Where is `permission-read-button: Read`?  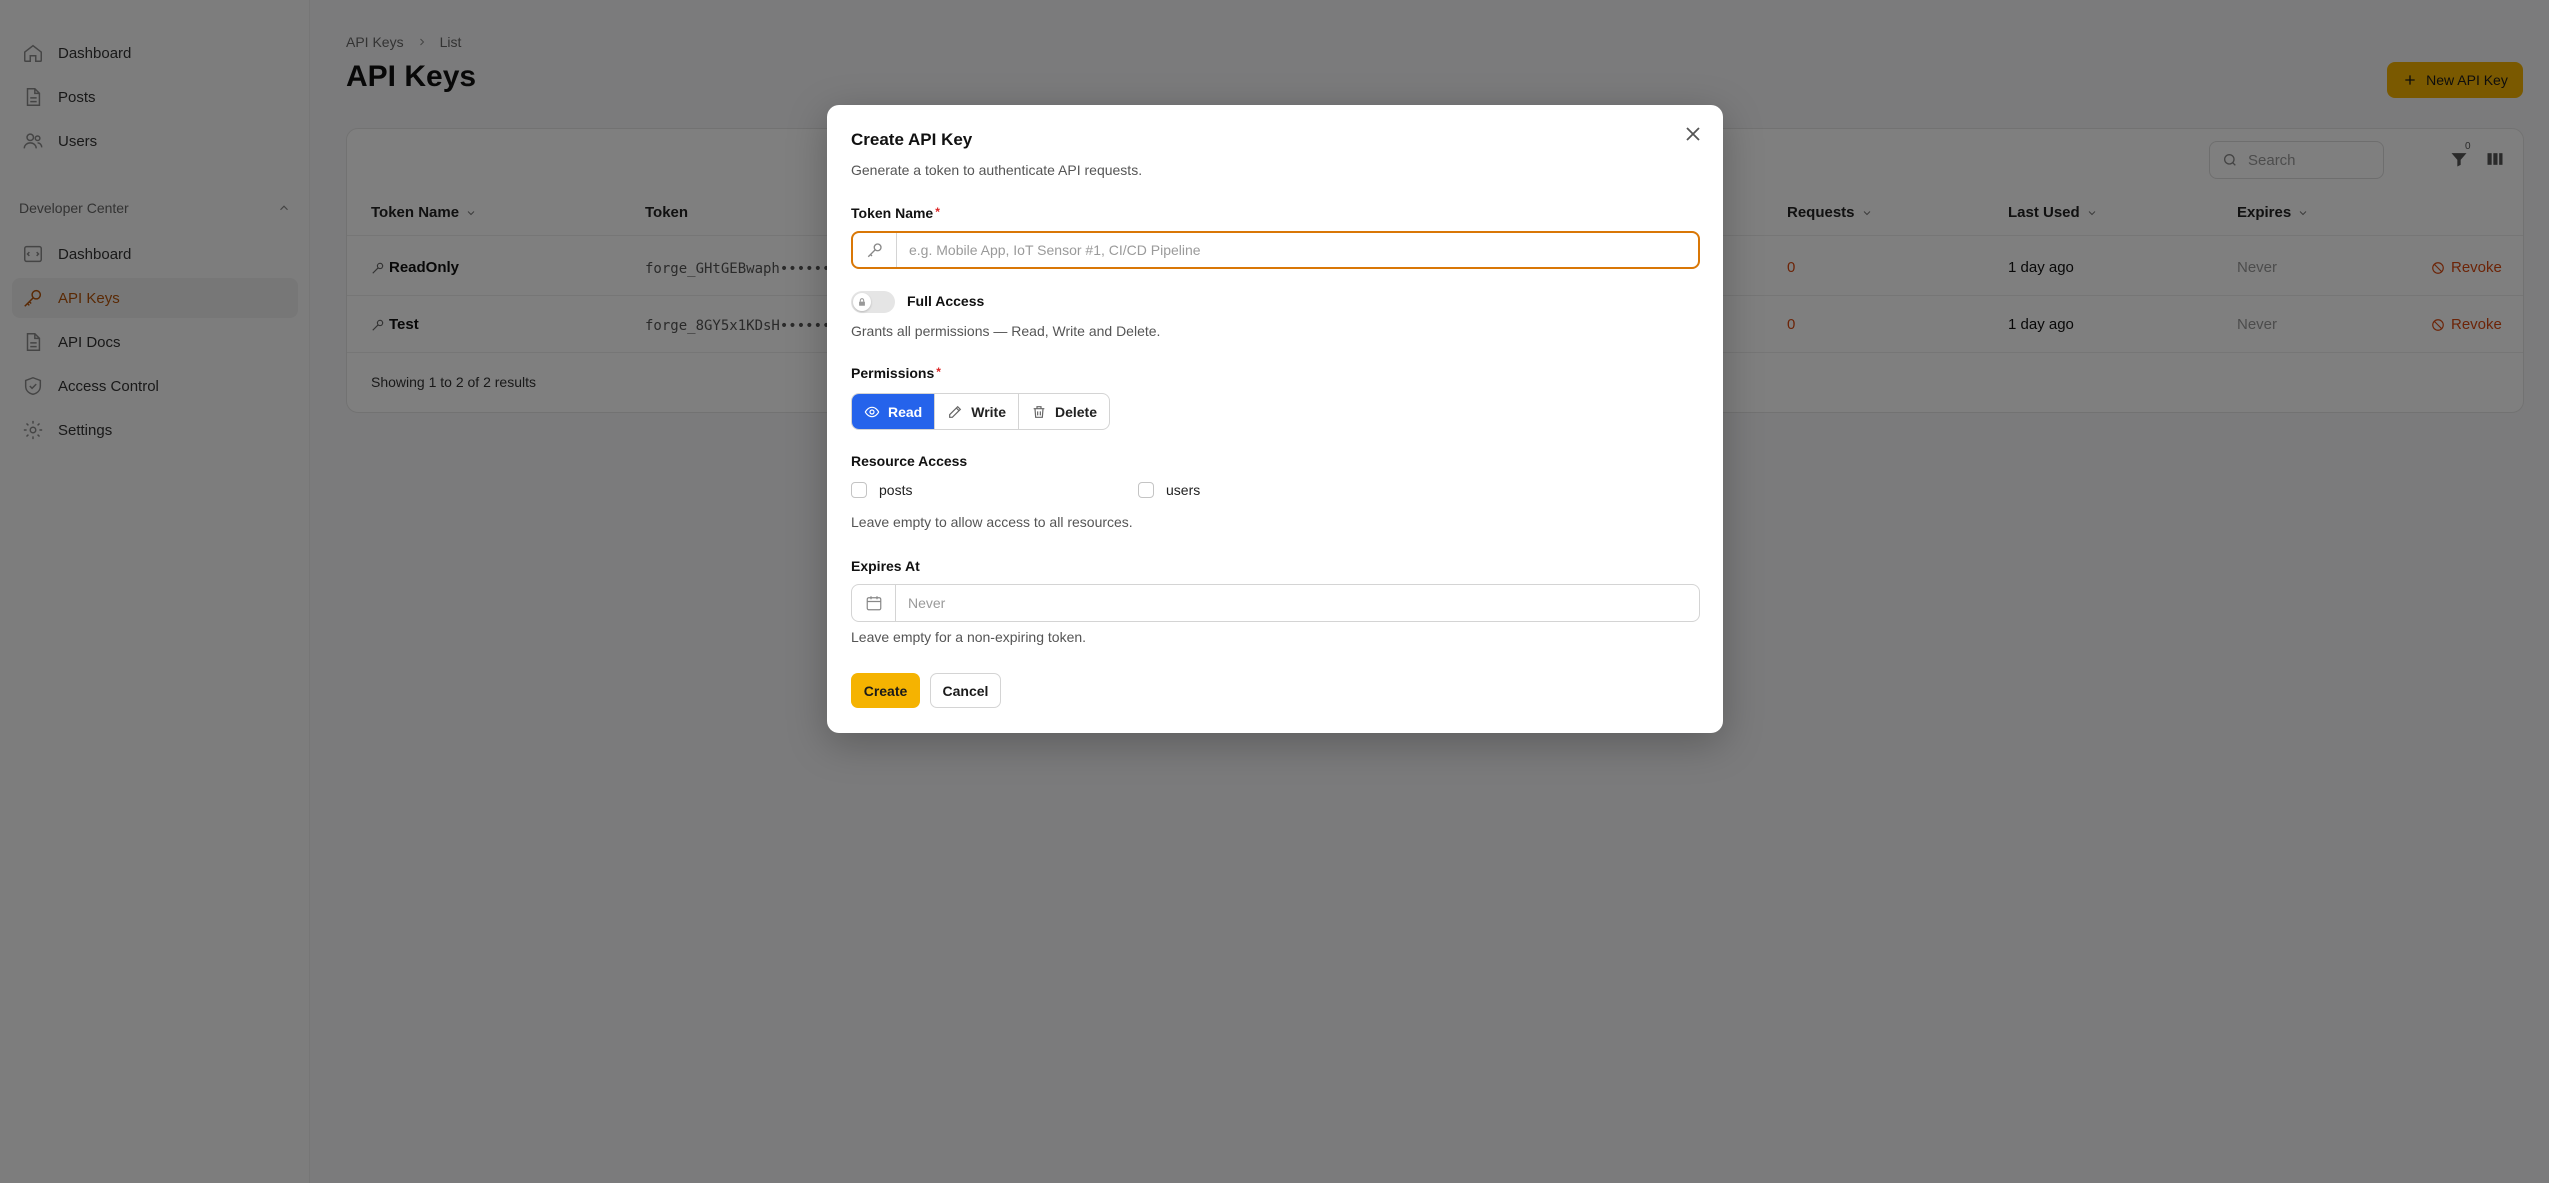
permission-read-button: Read is located at coordinates (894, 411).